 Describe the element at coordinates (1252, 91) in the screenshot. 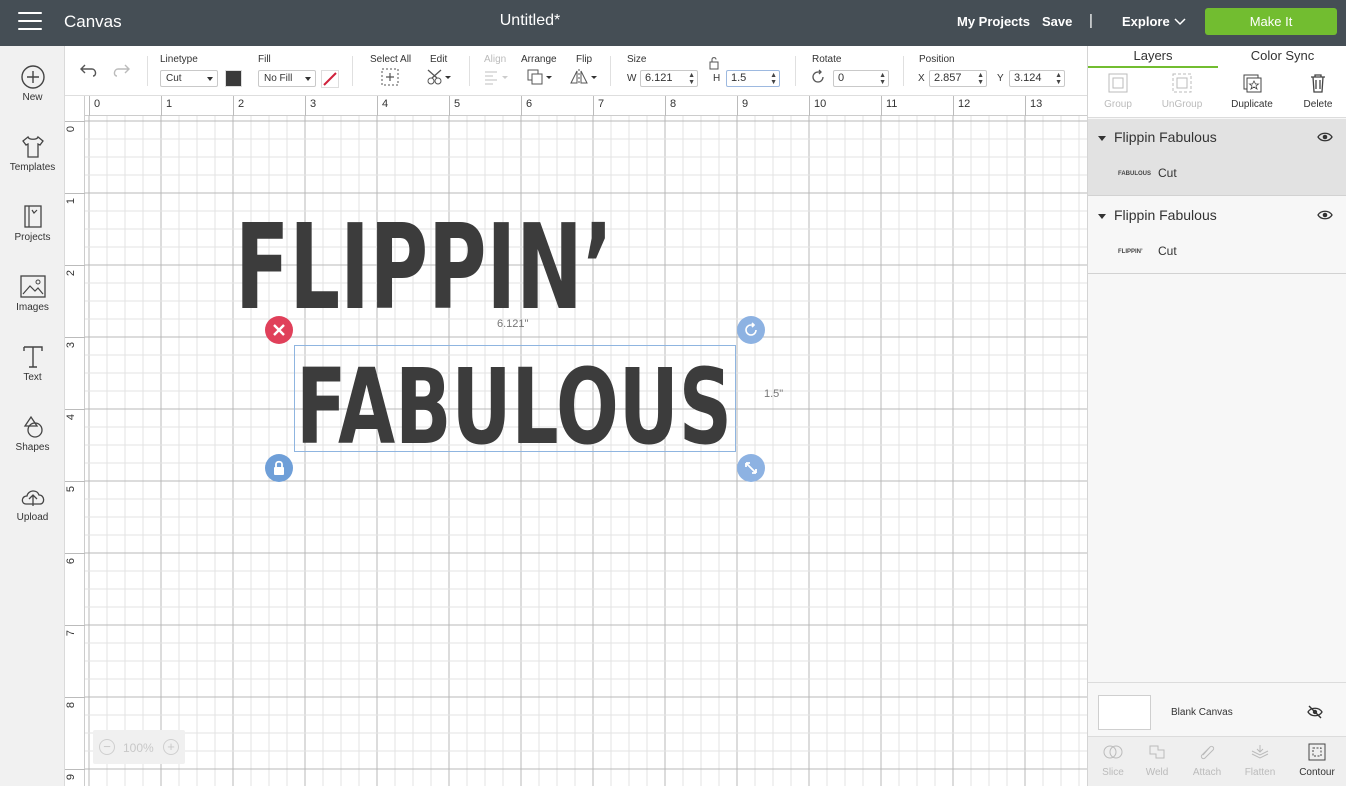

I see `duplicate-button: Duplicate` at that location.